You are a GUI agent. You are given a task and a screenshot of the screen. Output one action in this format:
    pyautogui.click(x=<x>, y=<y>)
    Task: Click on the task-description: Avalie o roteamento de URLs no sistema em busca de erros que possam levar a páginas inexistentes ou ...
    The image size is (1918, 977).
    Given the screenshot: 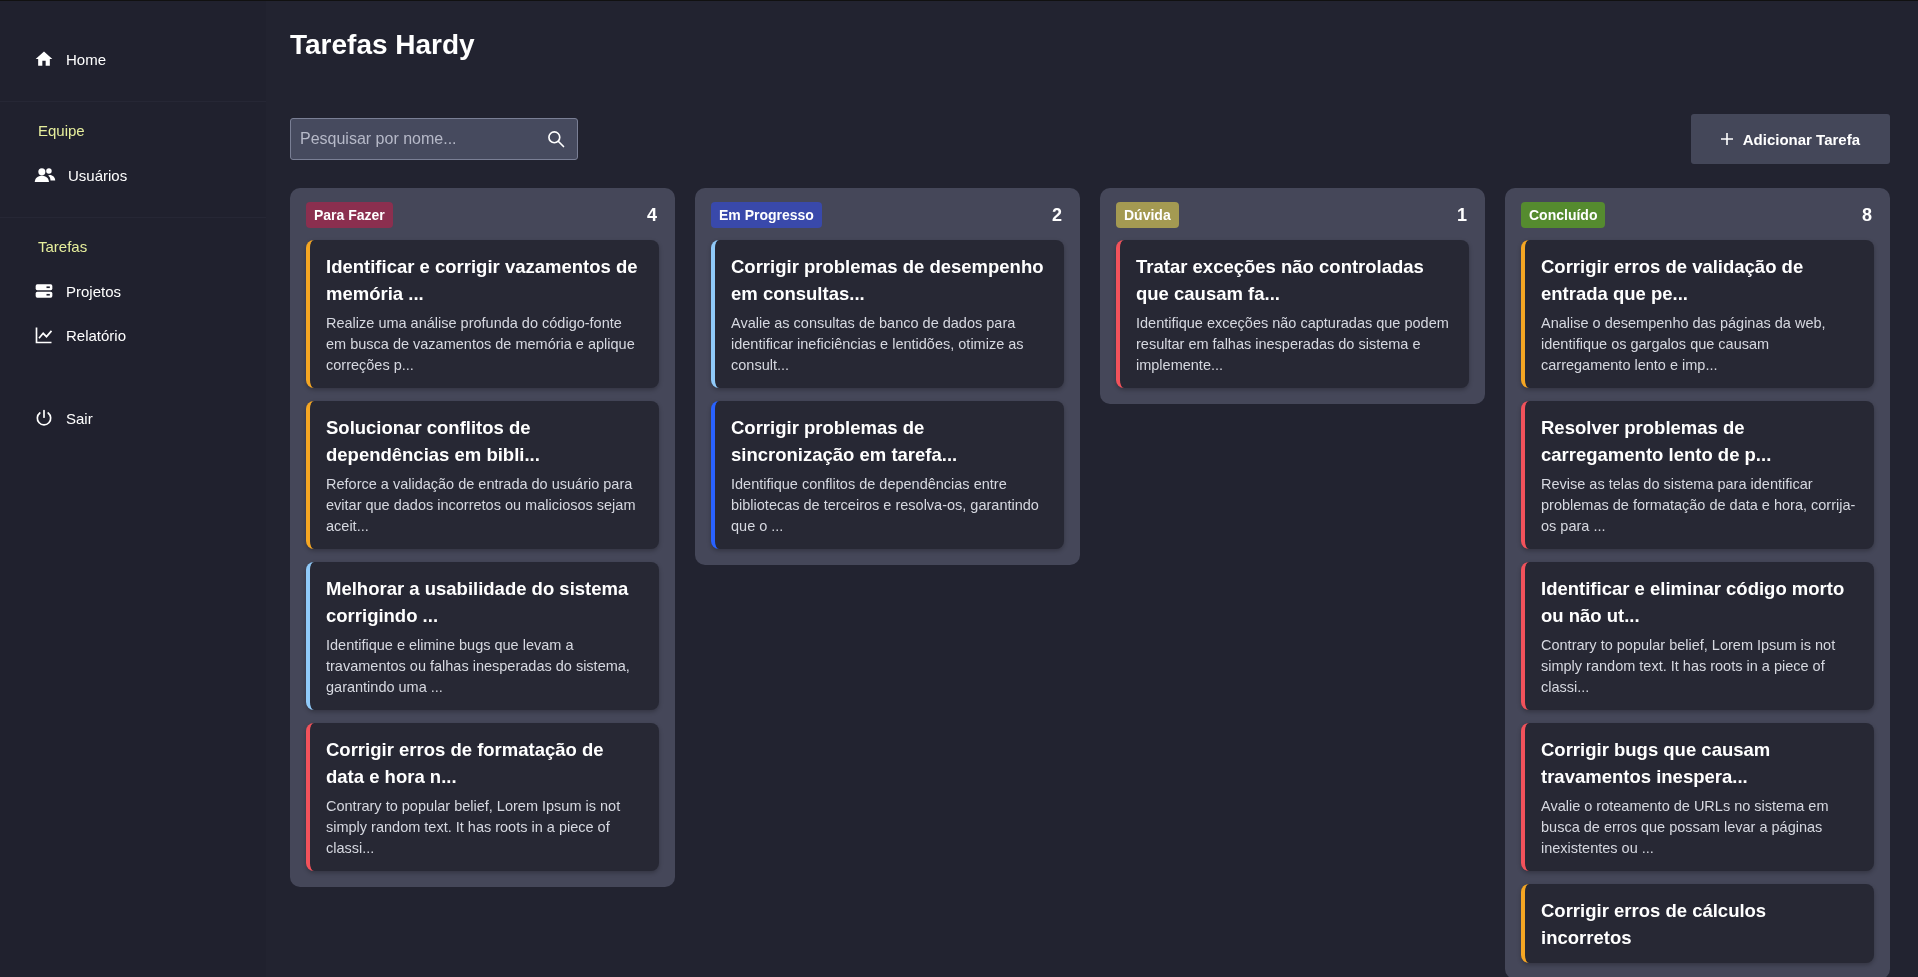 What is the action you would take?
    pyautogui.click(x=1685, y=827)
    